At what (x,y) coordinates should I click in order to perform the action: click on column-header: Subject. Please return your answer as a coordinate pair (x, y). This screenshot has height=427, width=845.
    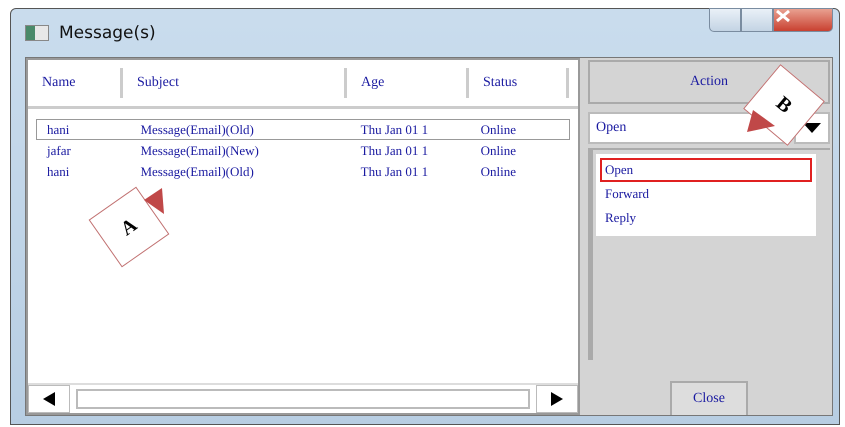
    Looking at the image, I should click on (235, 83).